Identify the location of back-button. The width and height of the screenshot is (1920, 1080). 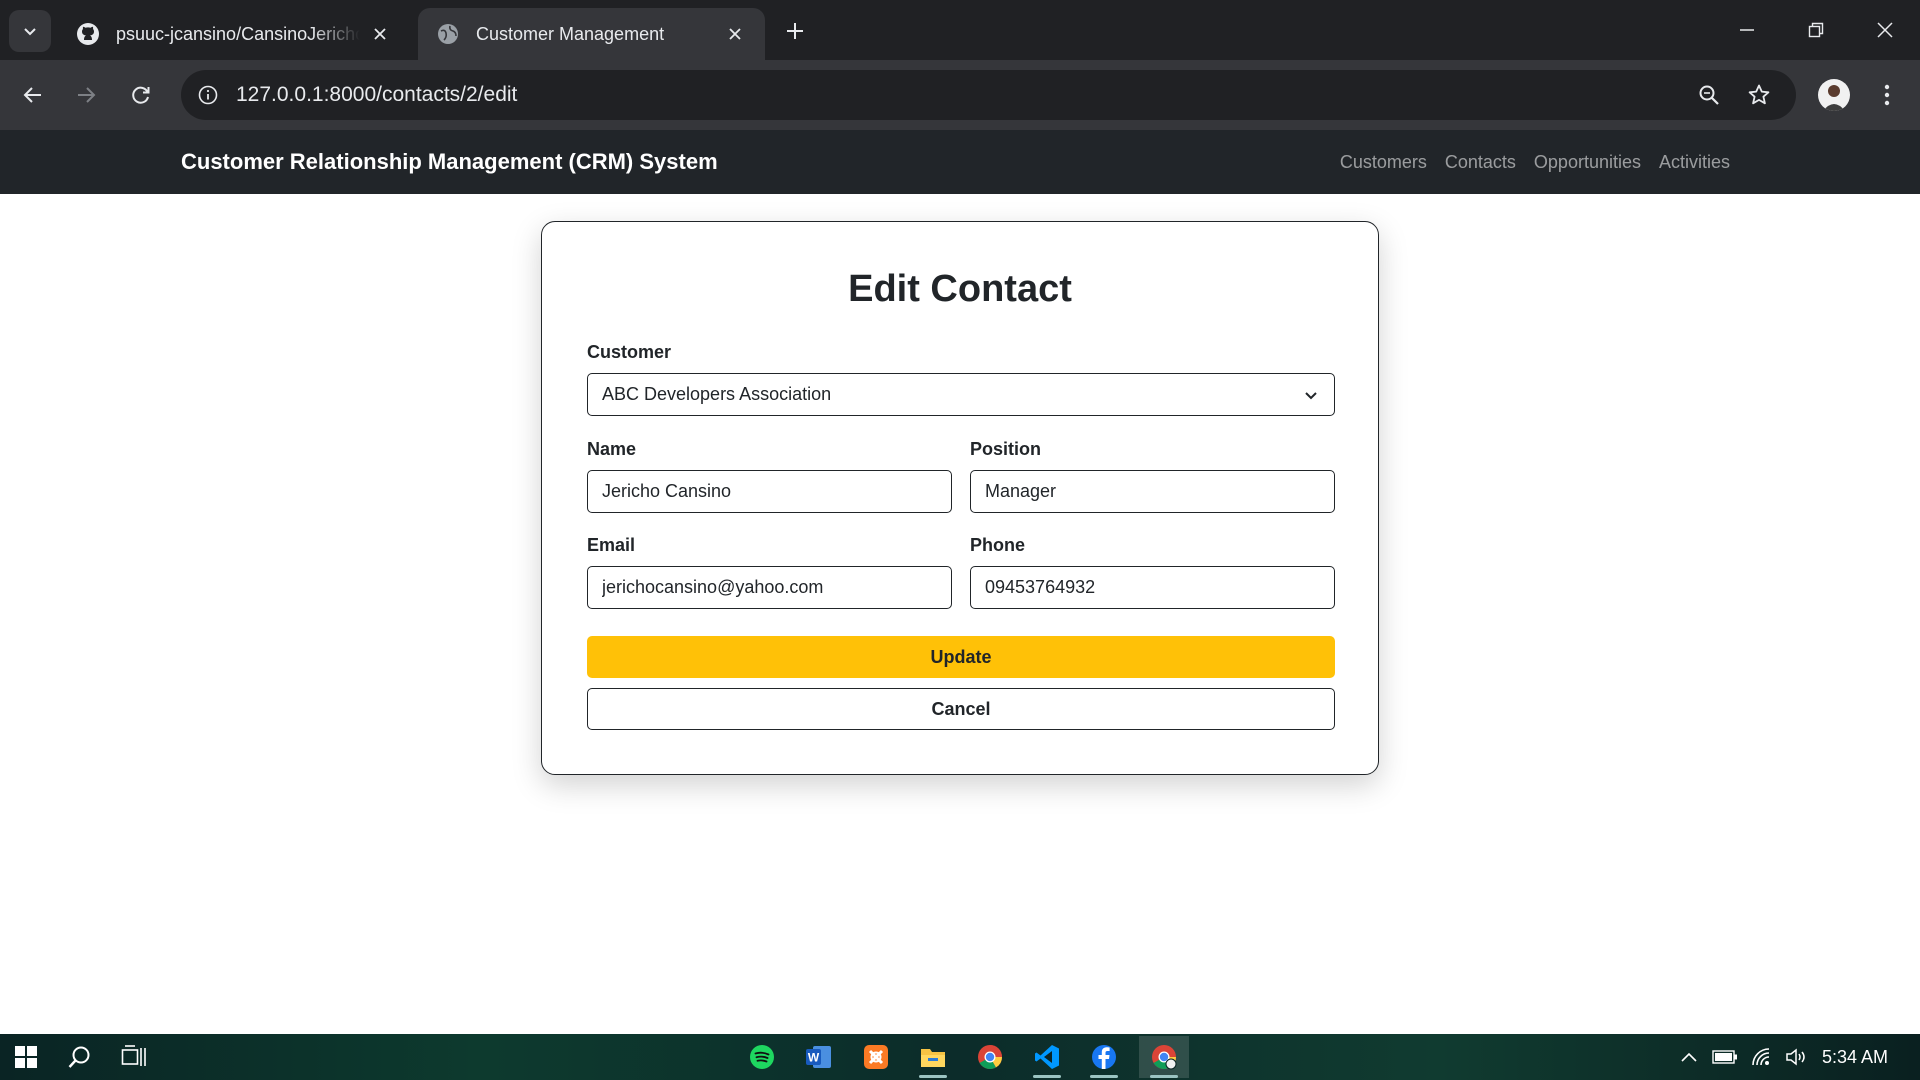
(33, 95).